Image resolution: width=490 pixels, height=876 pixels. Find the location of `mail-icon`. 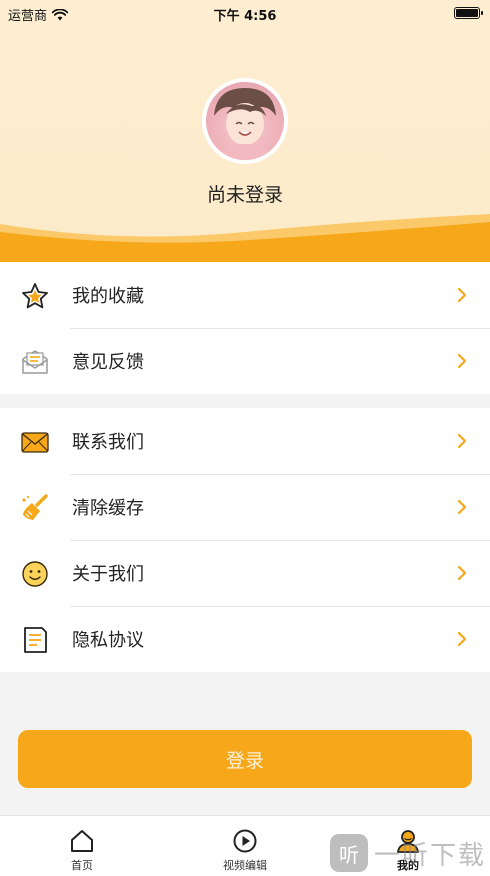

mail-icon is located at coordinates (35, 442).